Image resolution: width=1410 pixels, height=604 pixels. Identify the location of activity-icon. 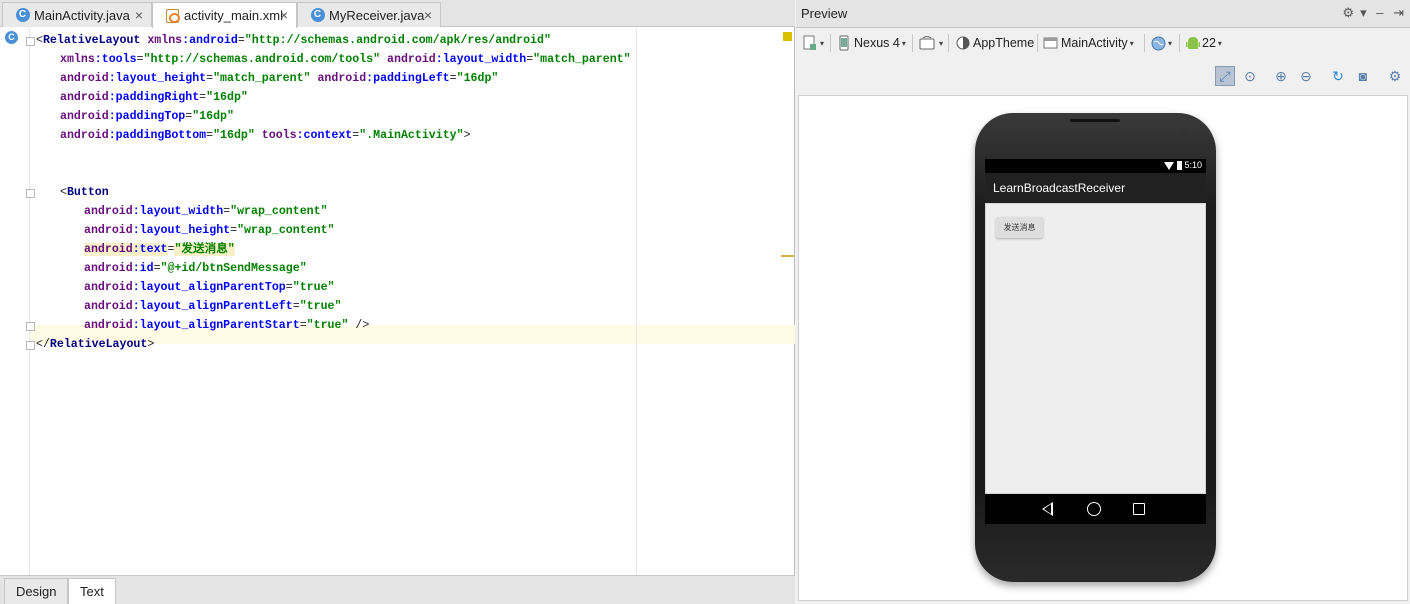
(1050, 43).